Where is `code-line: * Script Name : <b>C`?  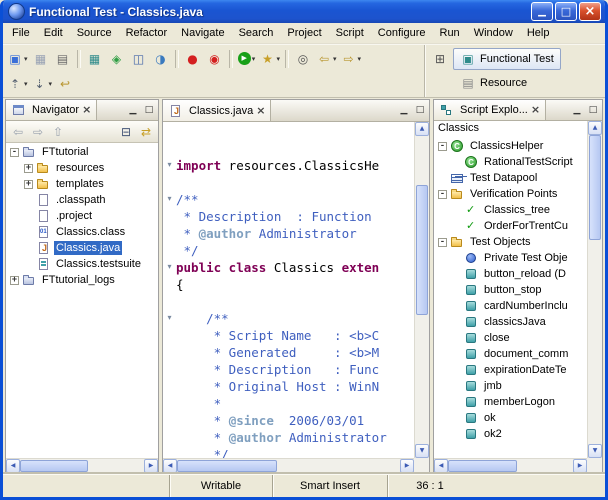 code-line: * Script Name : <b>C is located at coordinates (288, 335).